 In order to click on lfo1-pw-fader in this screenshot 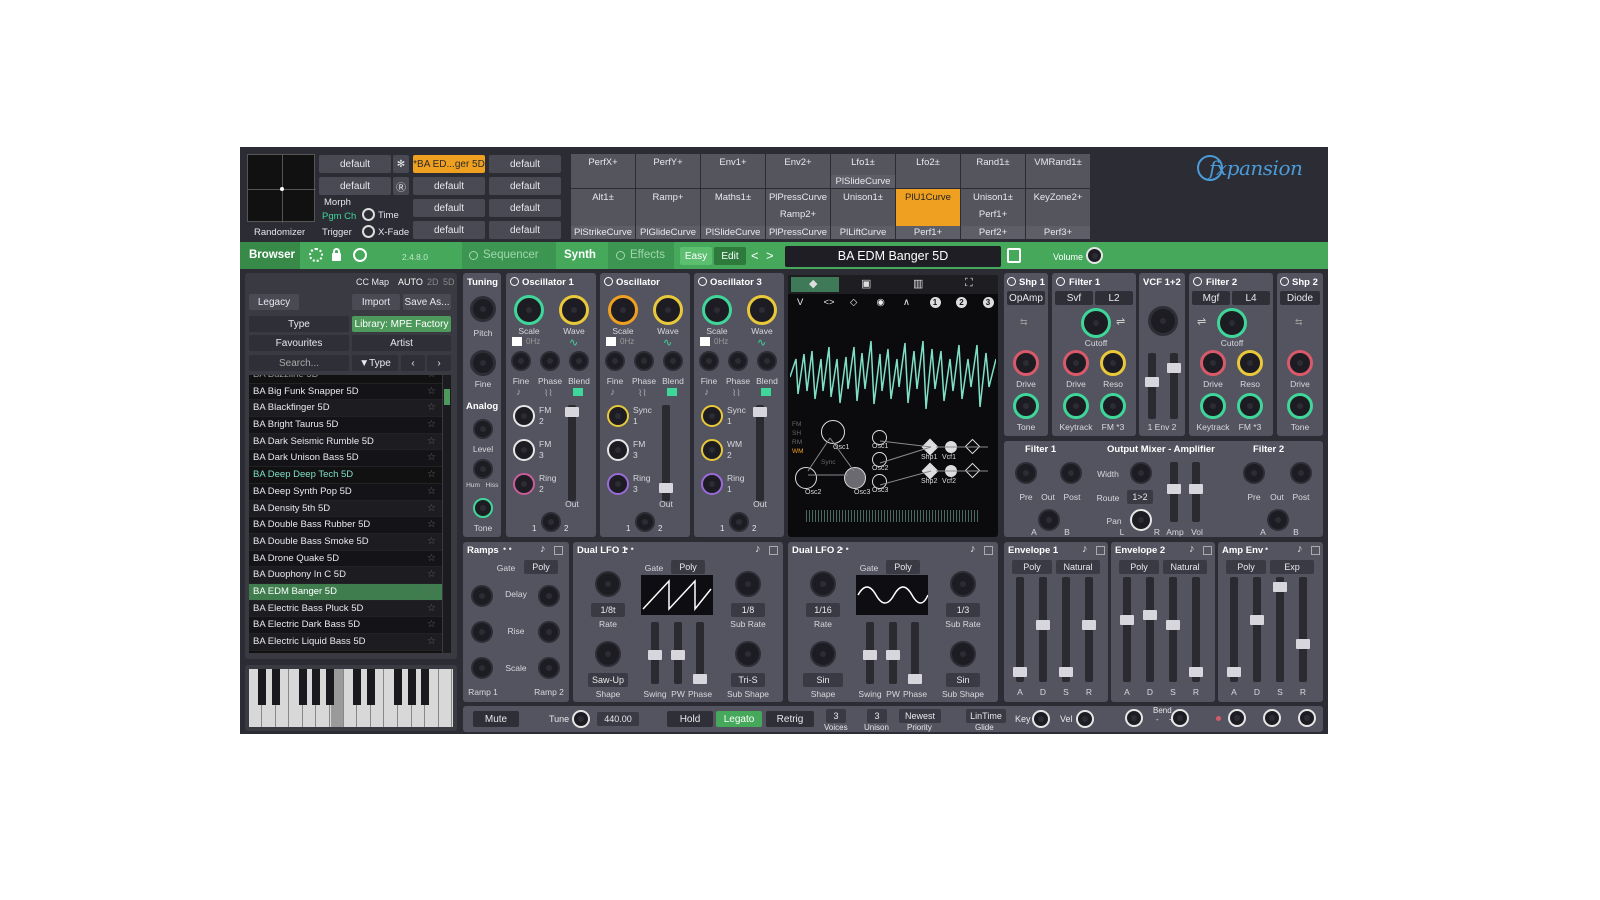, I will do `click(678, 653)`.